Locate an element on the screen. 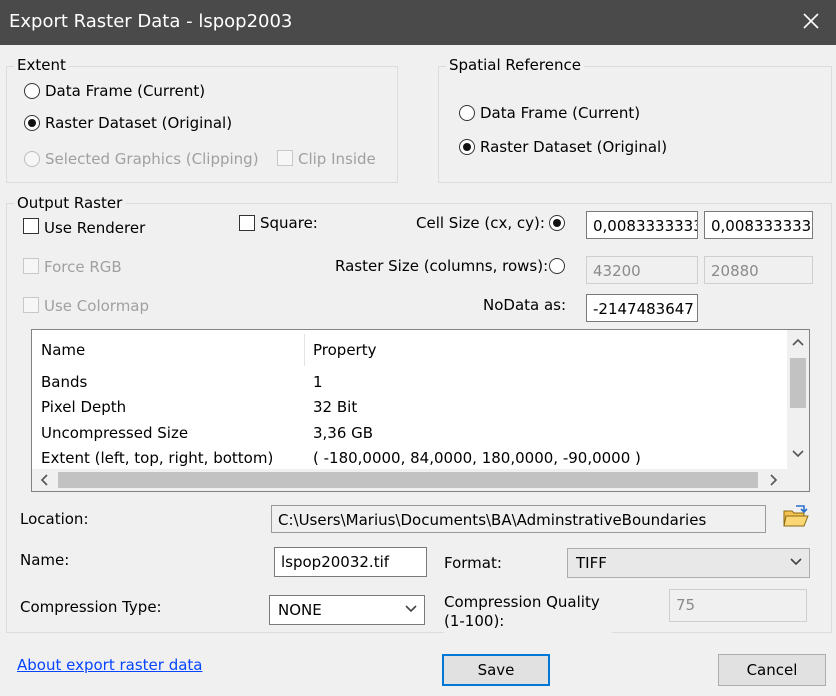 The height and width of the screenshot is (696, 836). property-value: 32 Bit is located at coordinates (335, 407).